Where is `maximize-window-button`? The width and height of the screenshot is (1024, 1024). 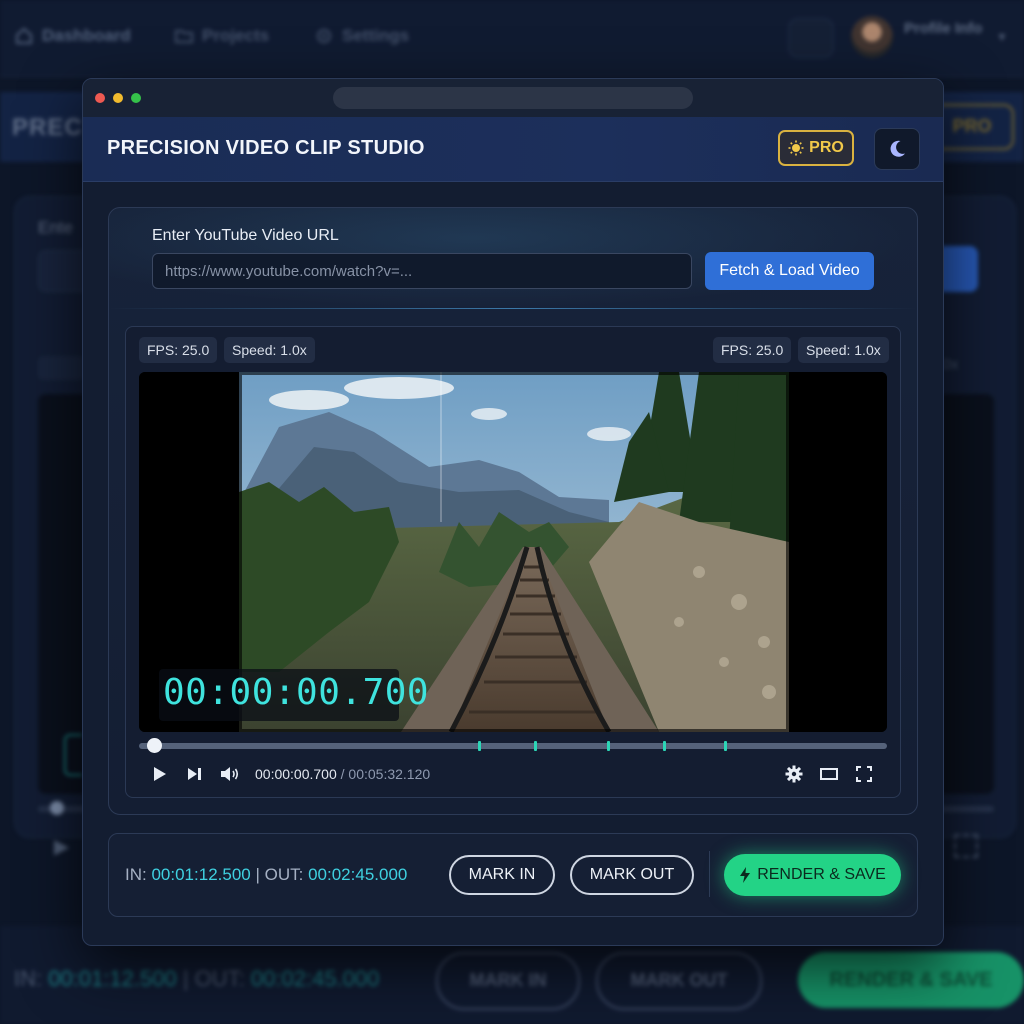
maximize-window-button is located at coordinates (136, 98).